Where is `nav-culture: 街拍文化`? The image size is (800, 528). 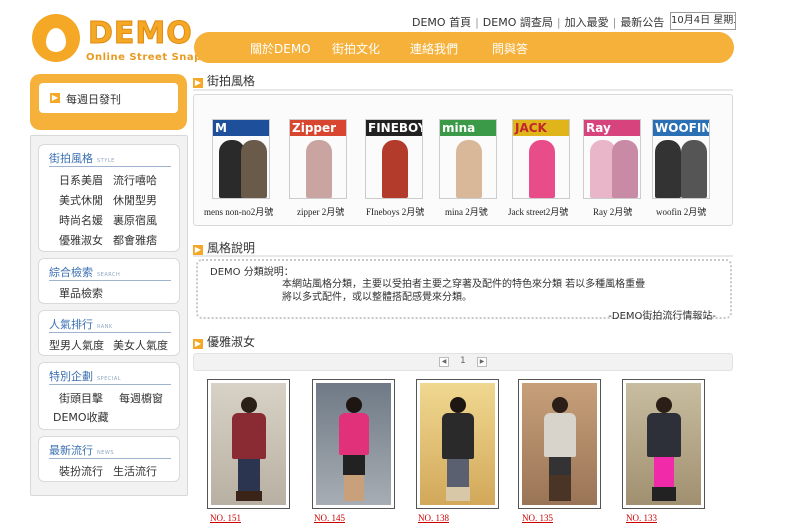
nav-culture: 街拍文化 is located at coordinates (356, 48).